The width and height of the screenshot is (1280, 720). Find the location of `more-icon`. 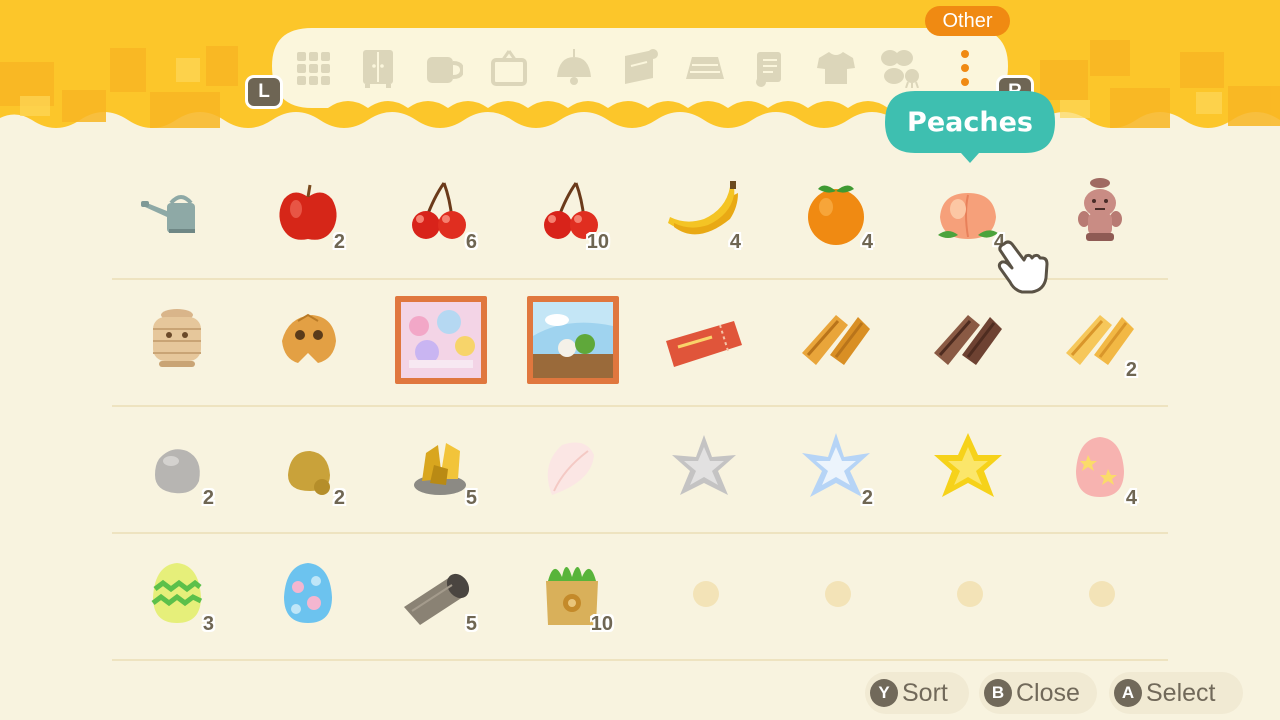

more-icon is located at coordinates (965, 68).